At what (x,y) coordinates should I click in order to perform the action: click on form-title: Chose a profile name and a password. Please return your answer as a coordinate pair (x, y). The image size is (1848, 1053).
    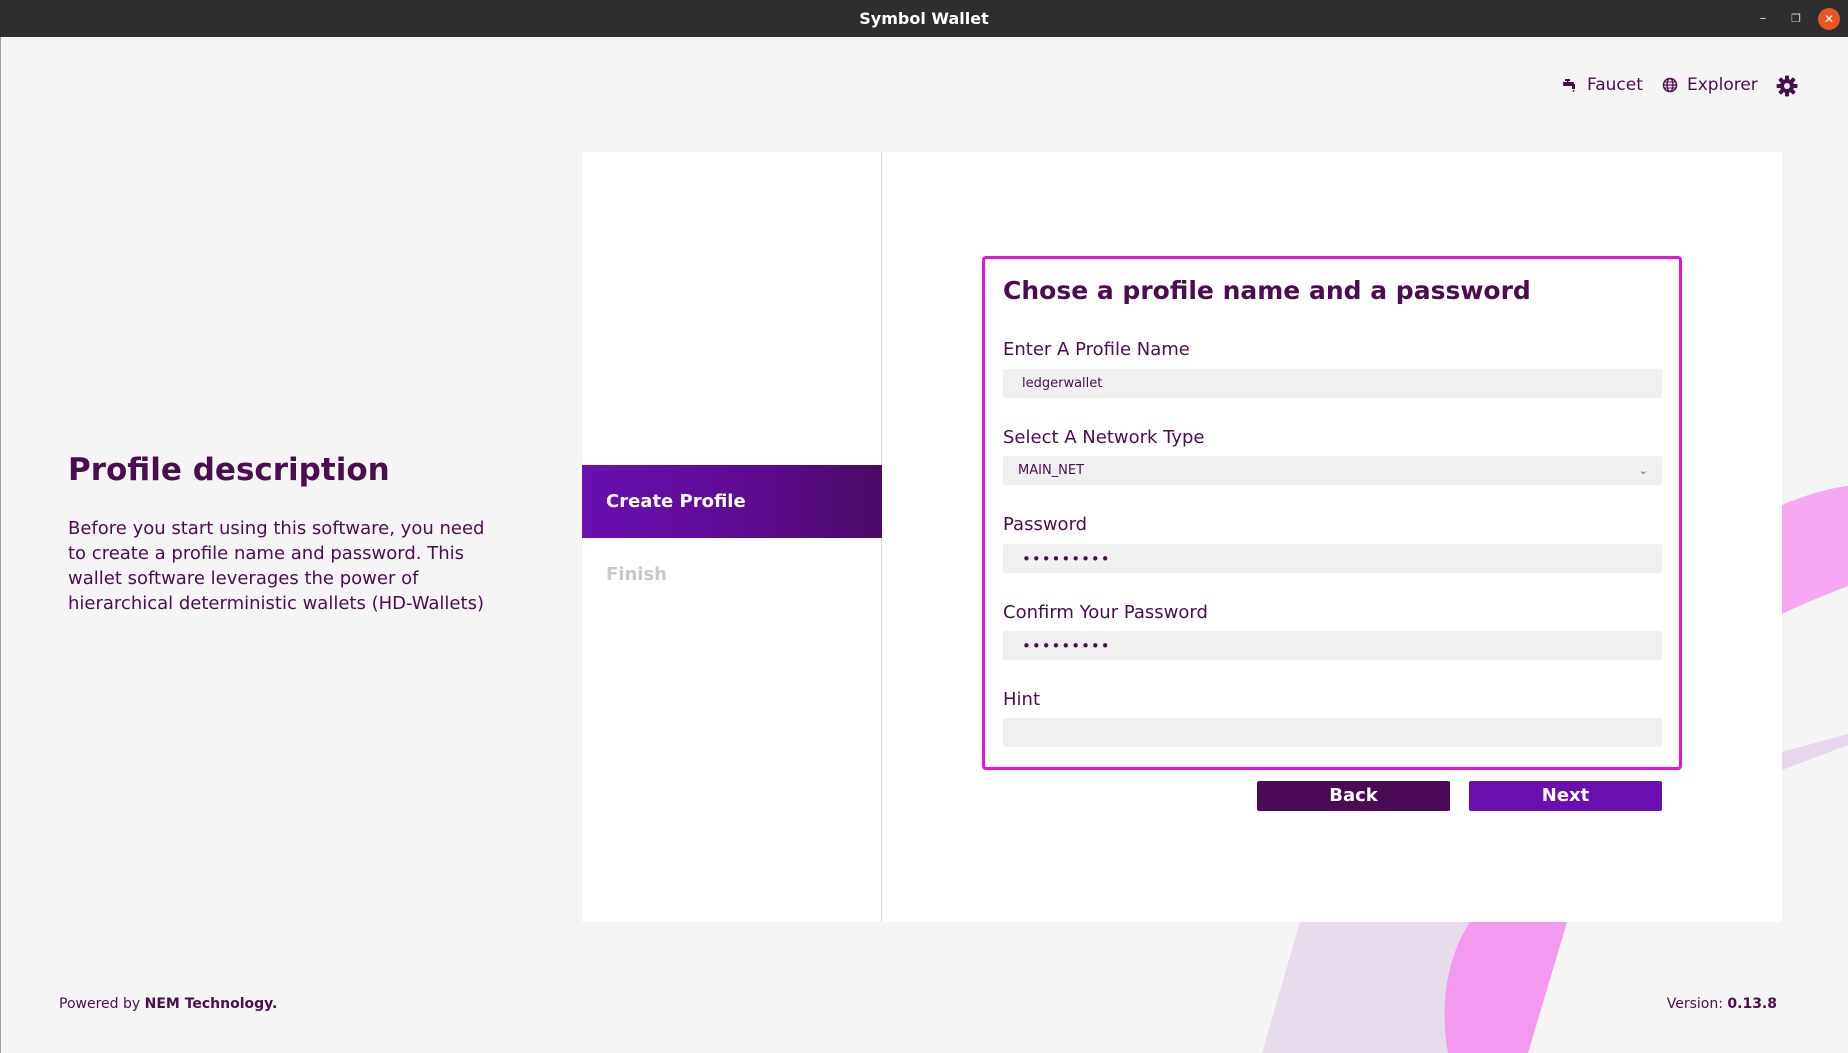
    Looking at the image, I should click on (1267, 290).